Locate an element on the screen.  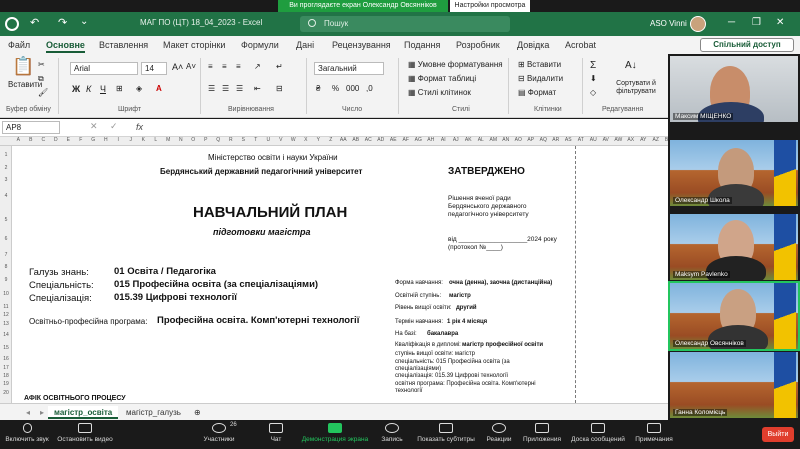
tab-page-layout: Макет сторінки is located at coordinates (194, 45).